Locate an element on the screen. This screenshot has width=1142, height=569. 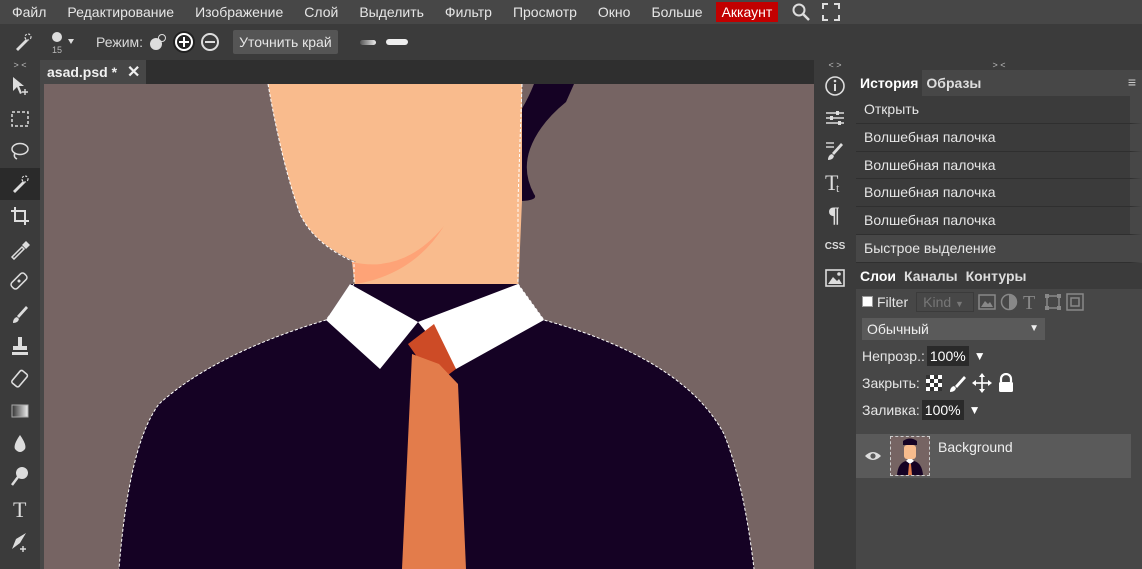
close-icon: ✕ is located at coordinates (133, 72).